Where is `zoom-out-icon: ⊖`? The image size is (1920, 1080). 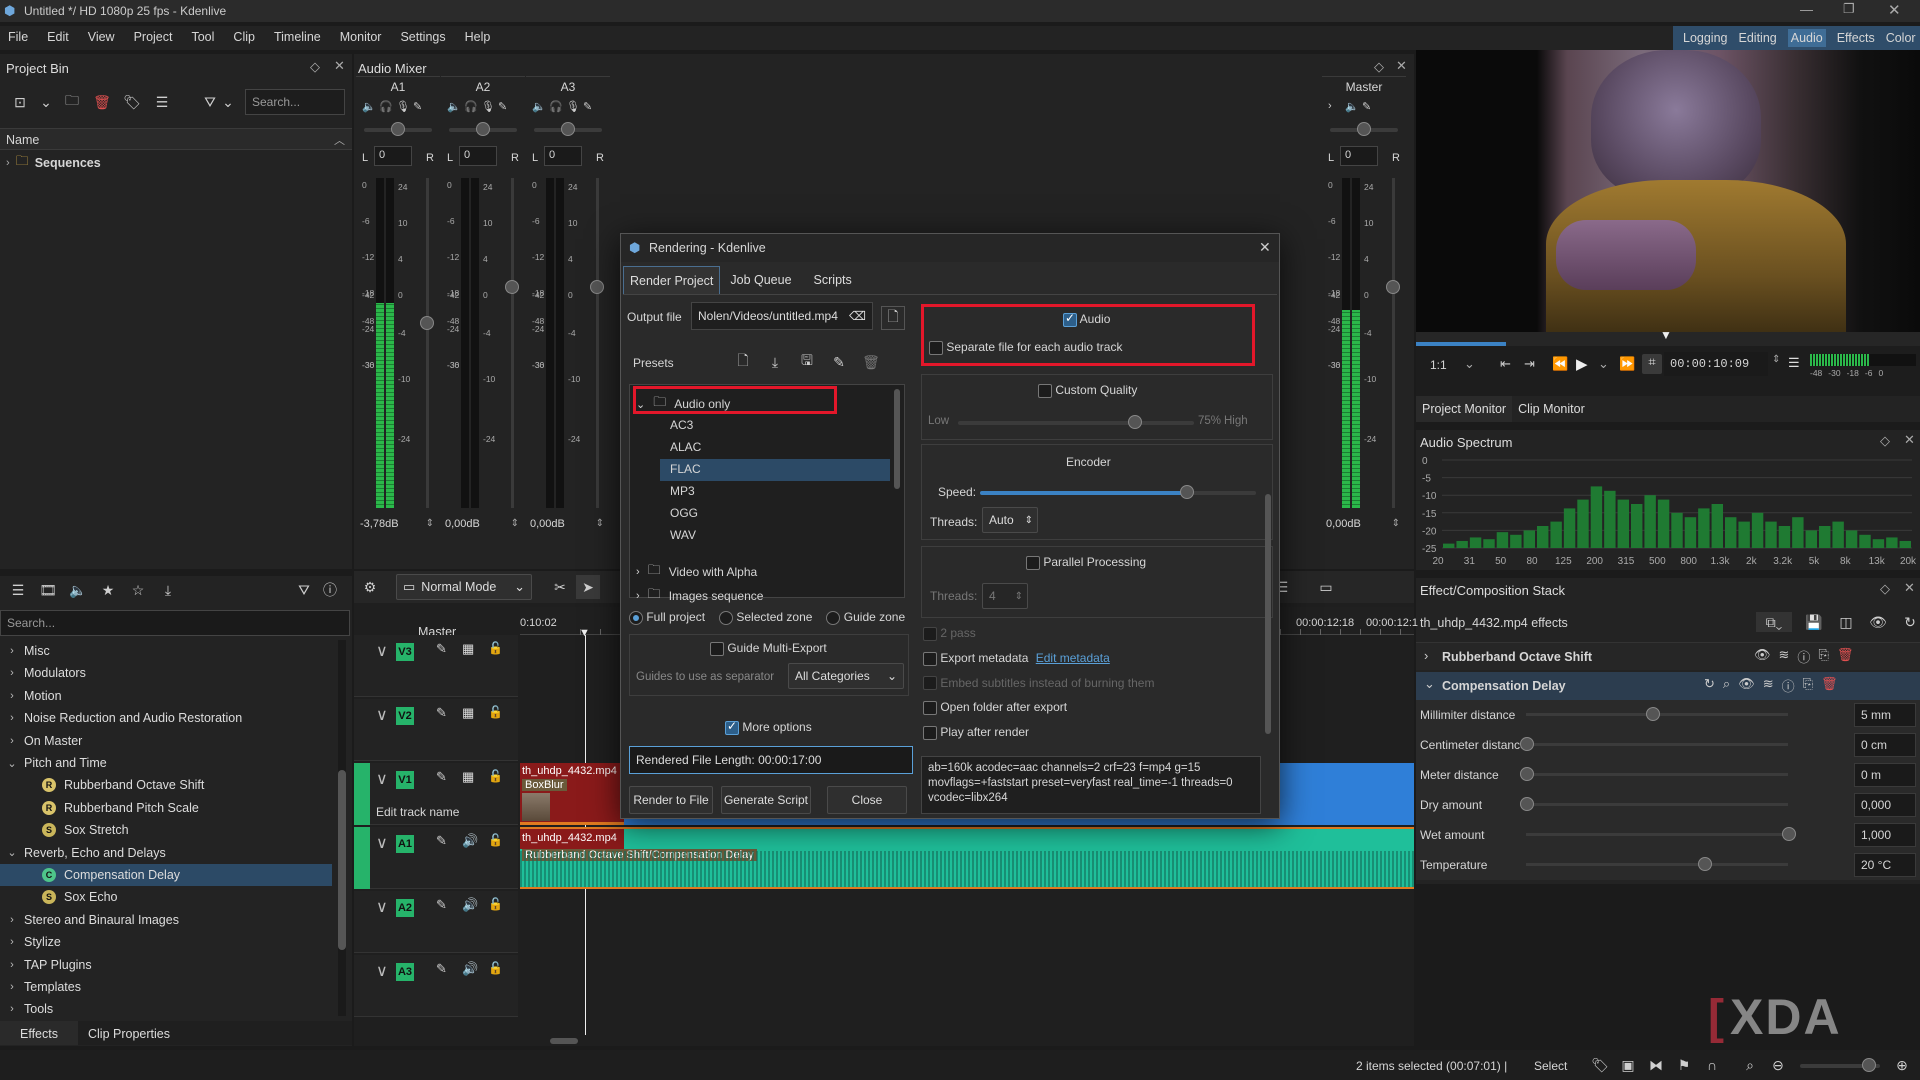
zoom-out-icon: ⊖ is located at coordinates (1778, 1065).